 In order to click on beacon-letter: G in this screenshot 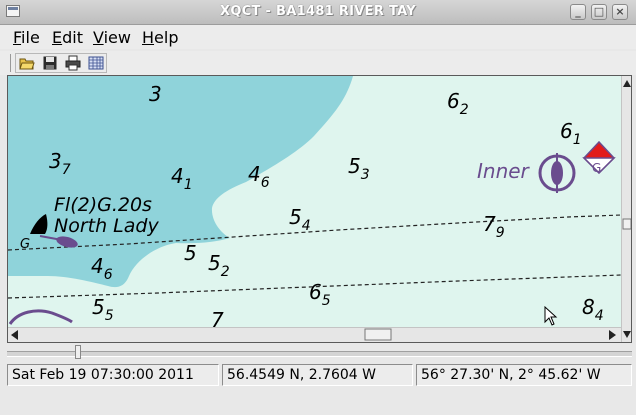, I will do `click(596, 168)`.